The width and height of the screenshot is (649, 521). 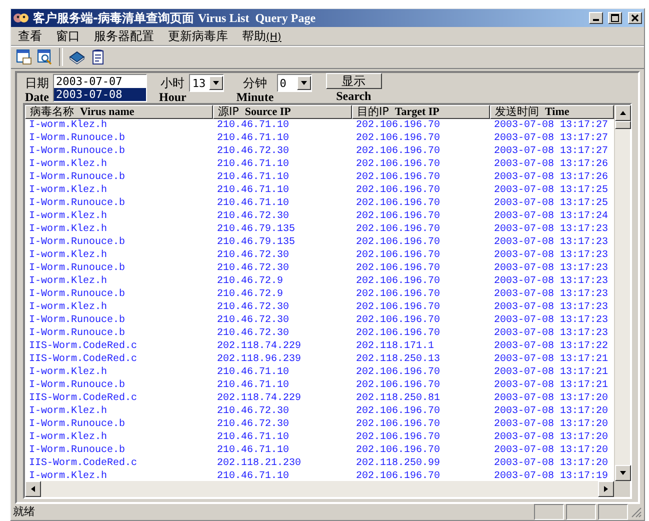 What do you see at coordinates (198, 36) in the screenshot?
I see `menu-item: 更新病毒库` at bounding box center [198, 36].